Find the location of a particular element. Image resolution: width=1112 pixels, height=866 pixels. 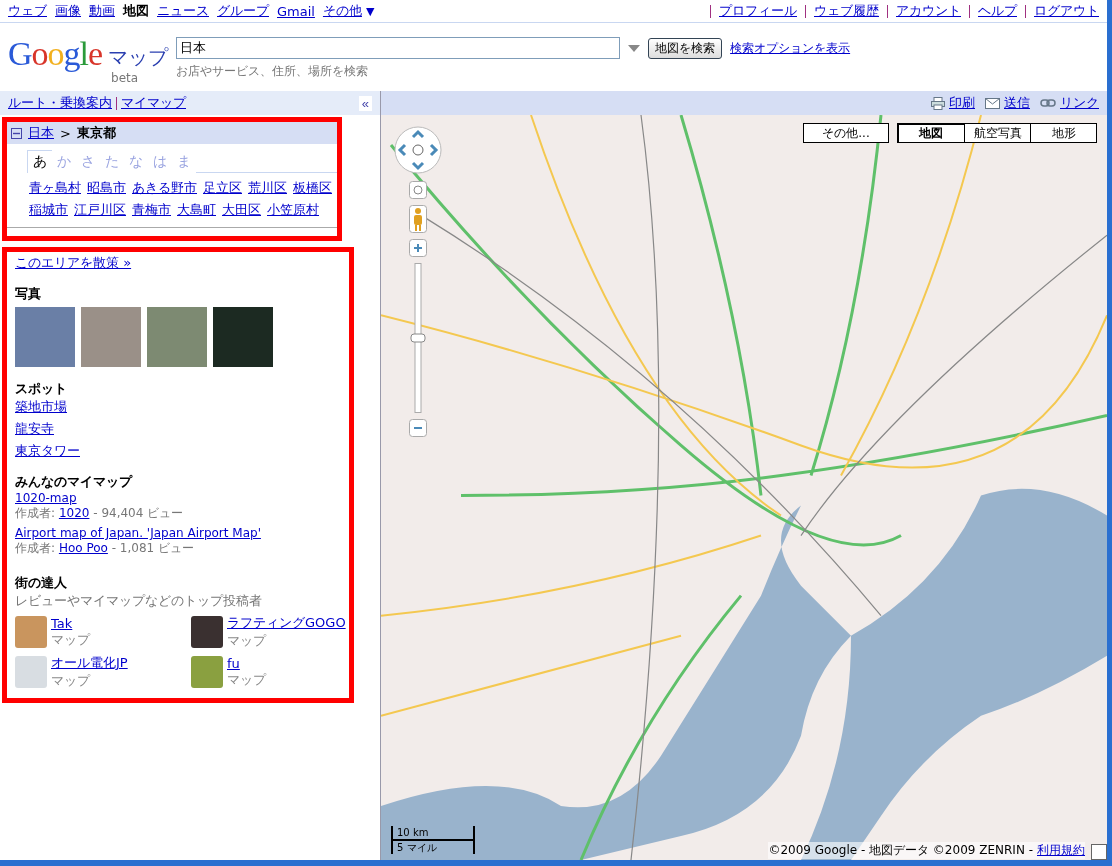

printer-icon is located at coordinates (938, 103).